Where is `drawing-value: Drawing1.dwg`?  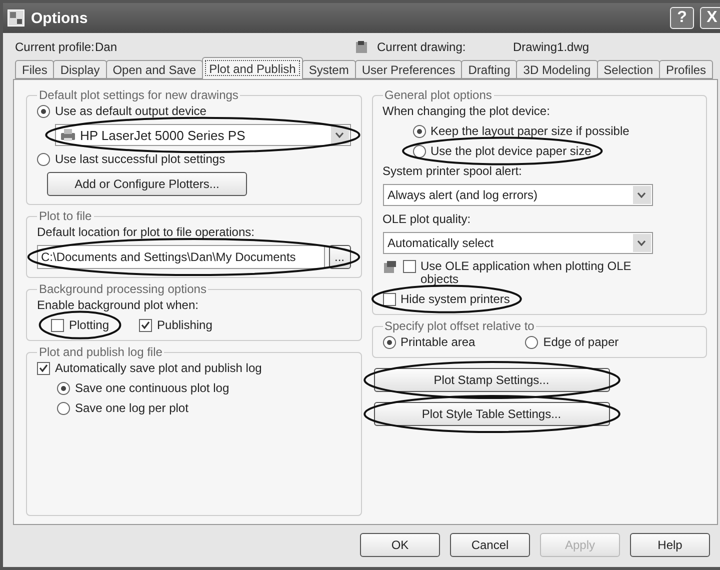 drawing-value: Drawing1.dwg is located at coordinates (551, 47).